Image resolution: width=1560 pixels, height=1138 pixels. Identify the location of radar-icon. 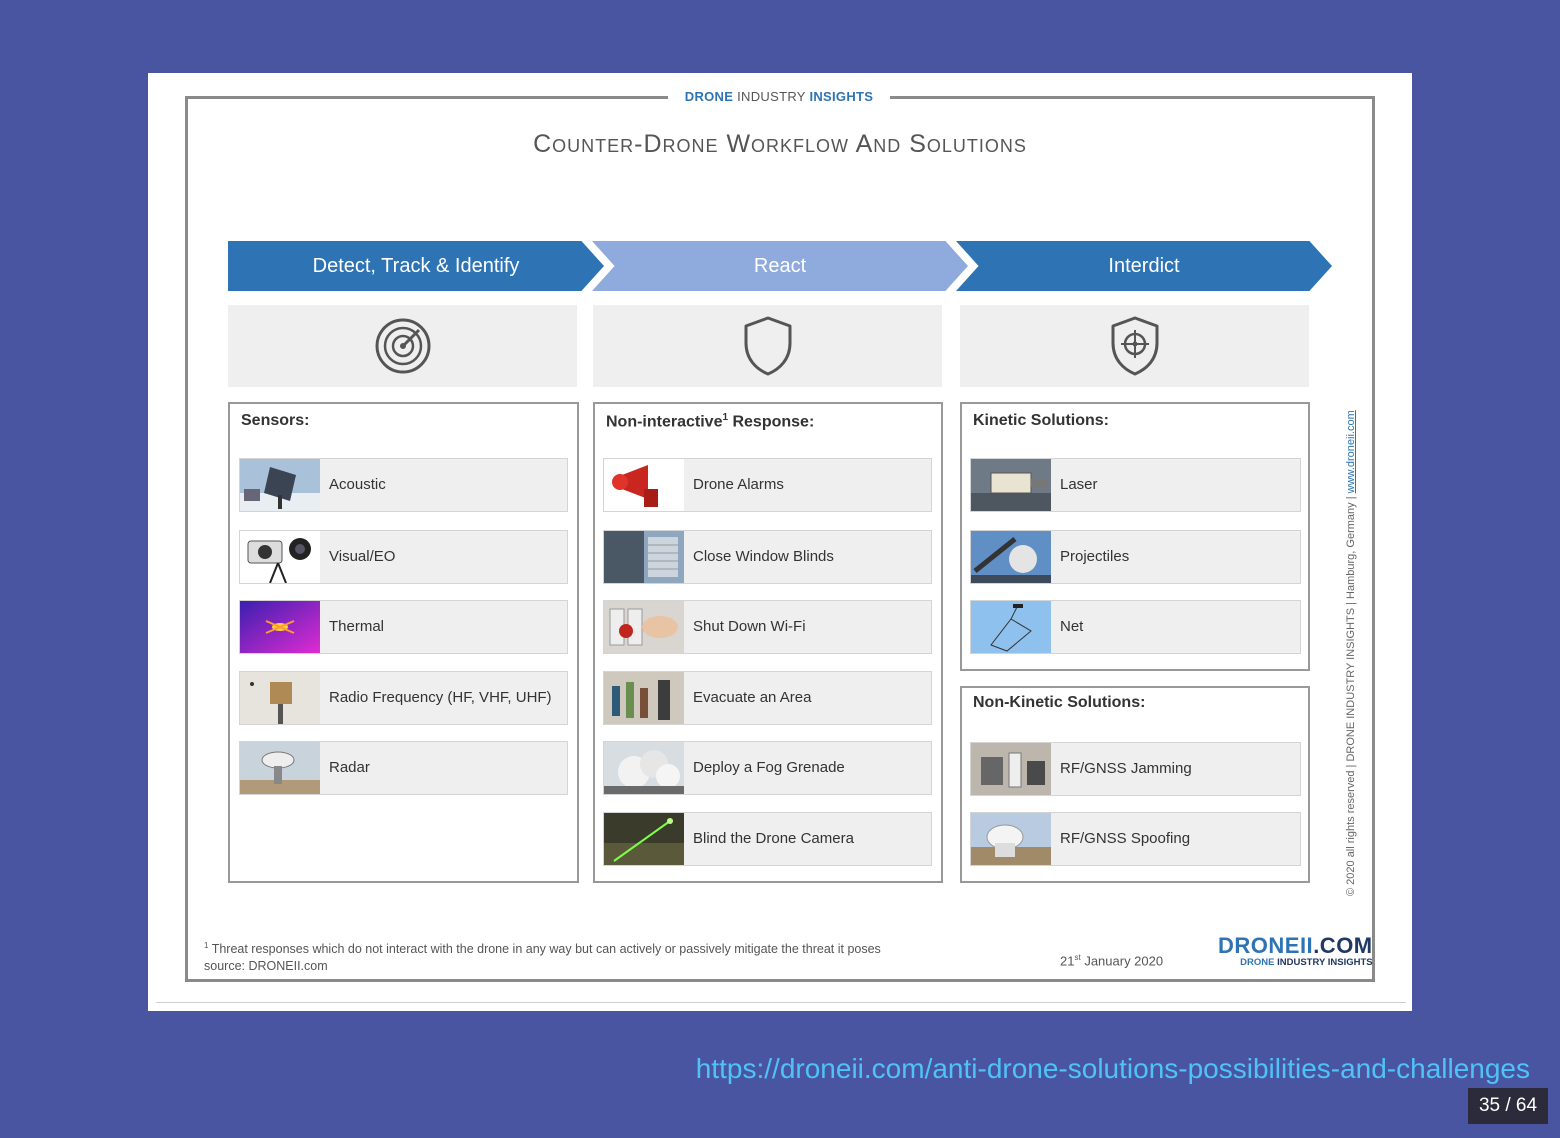
(402, 346).